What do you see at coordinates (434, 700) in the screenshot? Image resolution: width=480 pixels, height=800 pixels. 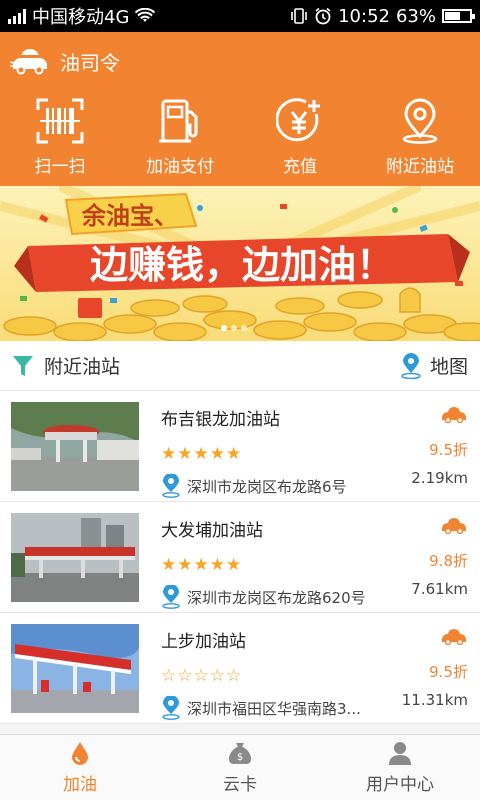 I see `distance-label: 11.31km` at bounding box center [434, 700].